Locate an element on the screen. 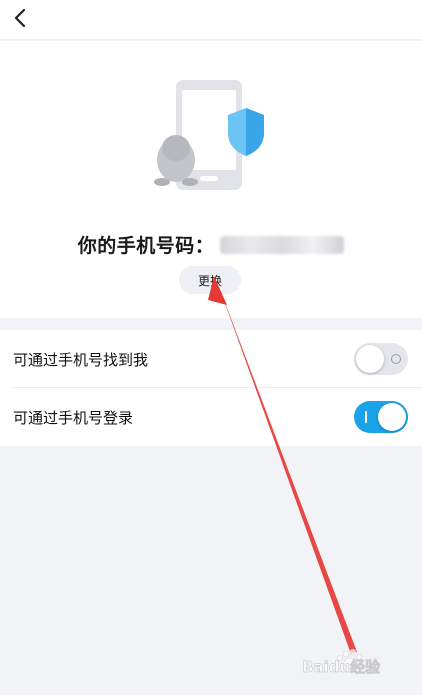  phone-number-label: 你的手机号码： is located at coordinates (146, 246).